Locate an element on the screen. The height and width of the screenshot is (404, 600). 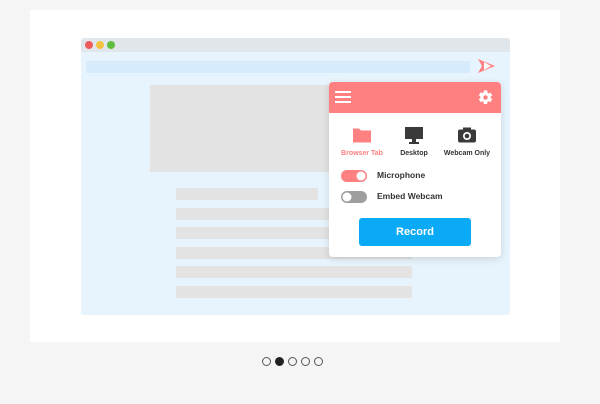
microphone-label: Microphone is located at coordinates (401, 175).